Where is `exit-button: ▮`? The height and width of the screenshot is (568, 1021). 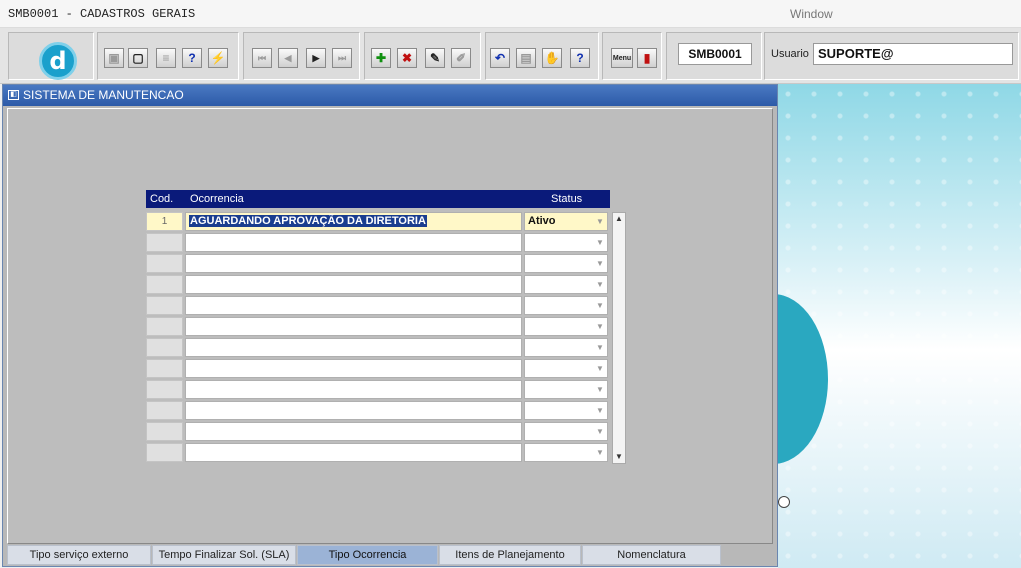 exit-button: ▮ is located at coordinates (647, 58).